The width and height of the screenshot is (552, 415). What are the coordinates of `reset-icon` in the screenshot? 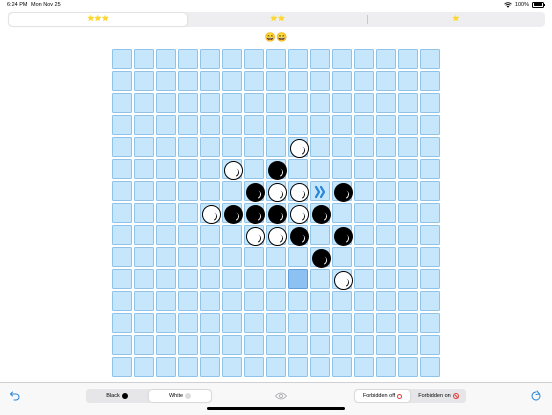 It's located at (536, 396).